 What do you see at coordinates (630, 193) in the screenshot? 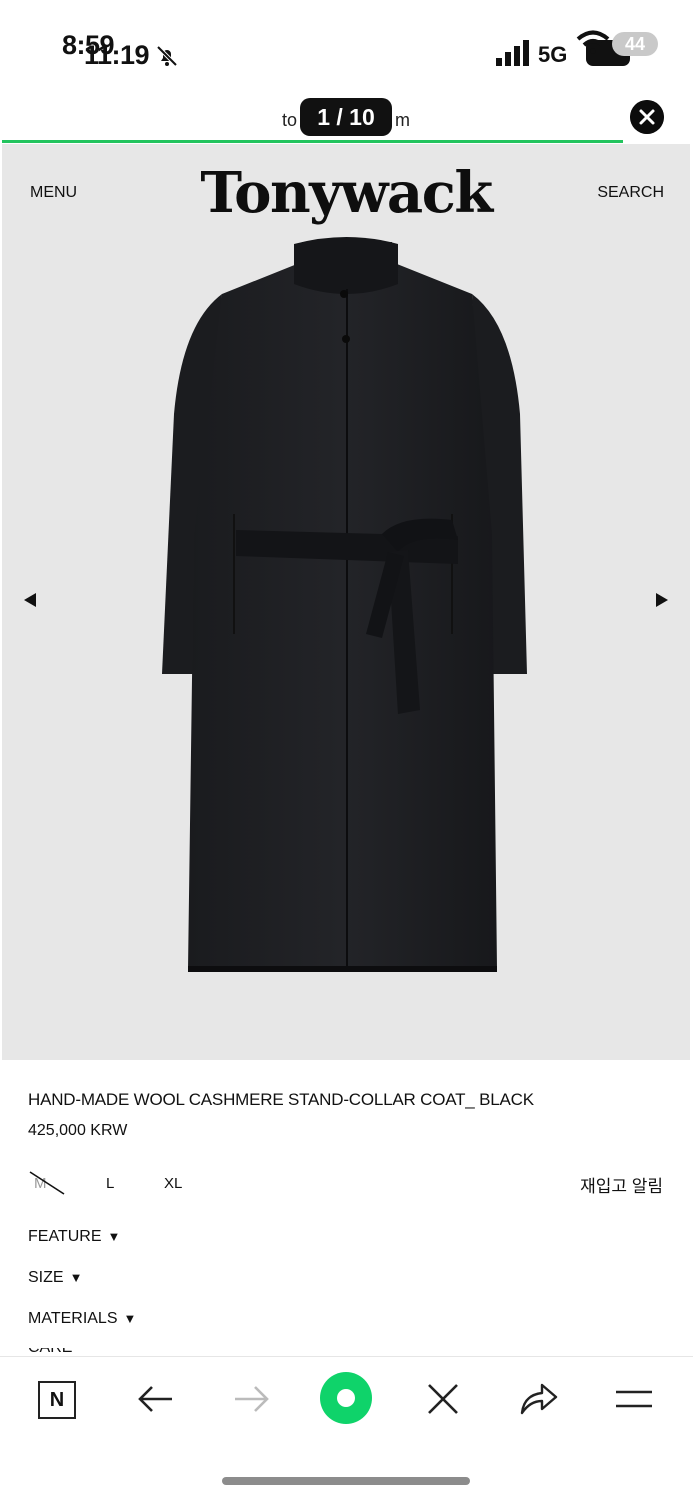
I see `search-link: SEARCH` at bounding box center [630, 193].